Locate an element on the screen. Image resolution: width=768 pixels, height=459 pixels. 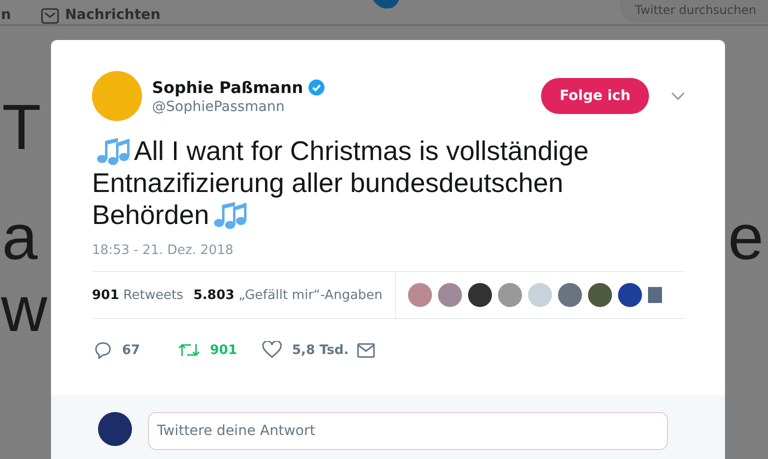
retweet-button: 901 is located at coordinates (220, 350).